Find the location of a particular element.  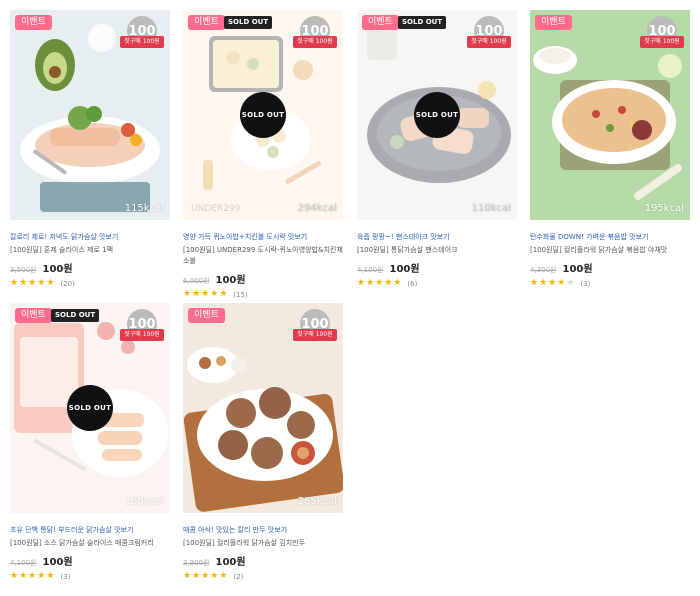

original-price: 3,900원 is located at coordinates (196, 563).